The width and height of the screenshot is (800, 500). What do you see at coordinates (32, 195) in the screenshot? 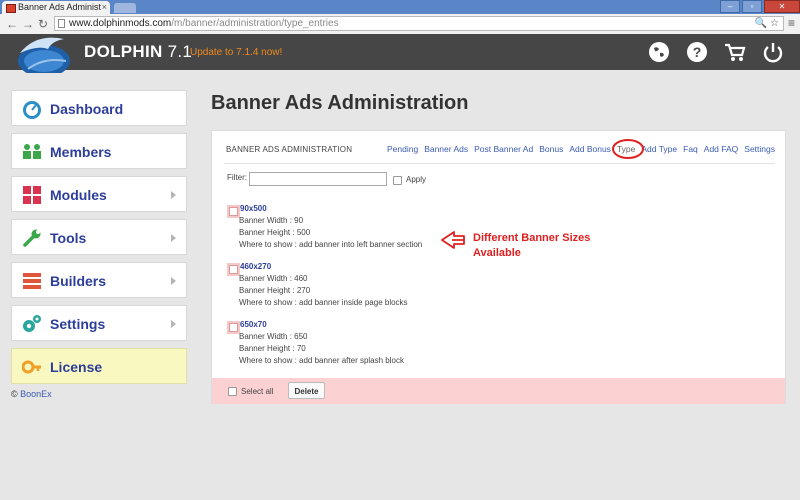
I see `modules-icon` at bounding box center [32, 195].